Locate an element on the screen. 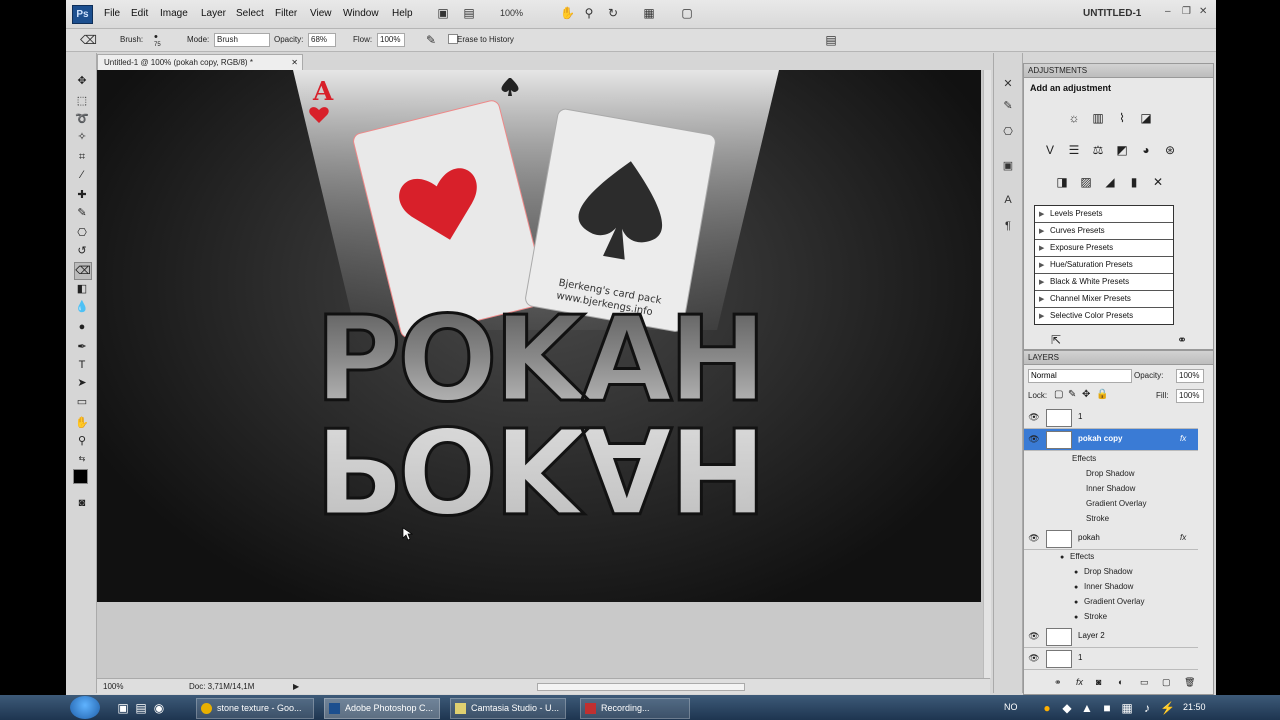  minimize-icon: – is located at coordinates (1168, 11).